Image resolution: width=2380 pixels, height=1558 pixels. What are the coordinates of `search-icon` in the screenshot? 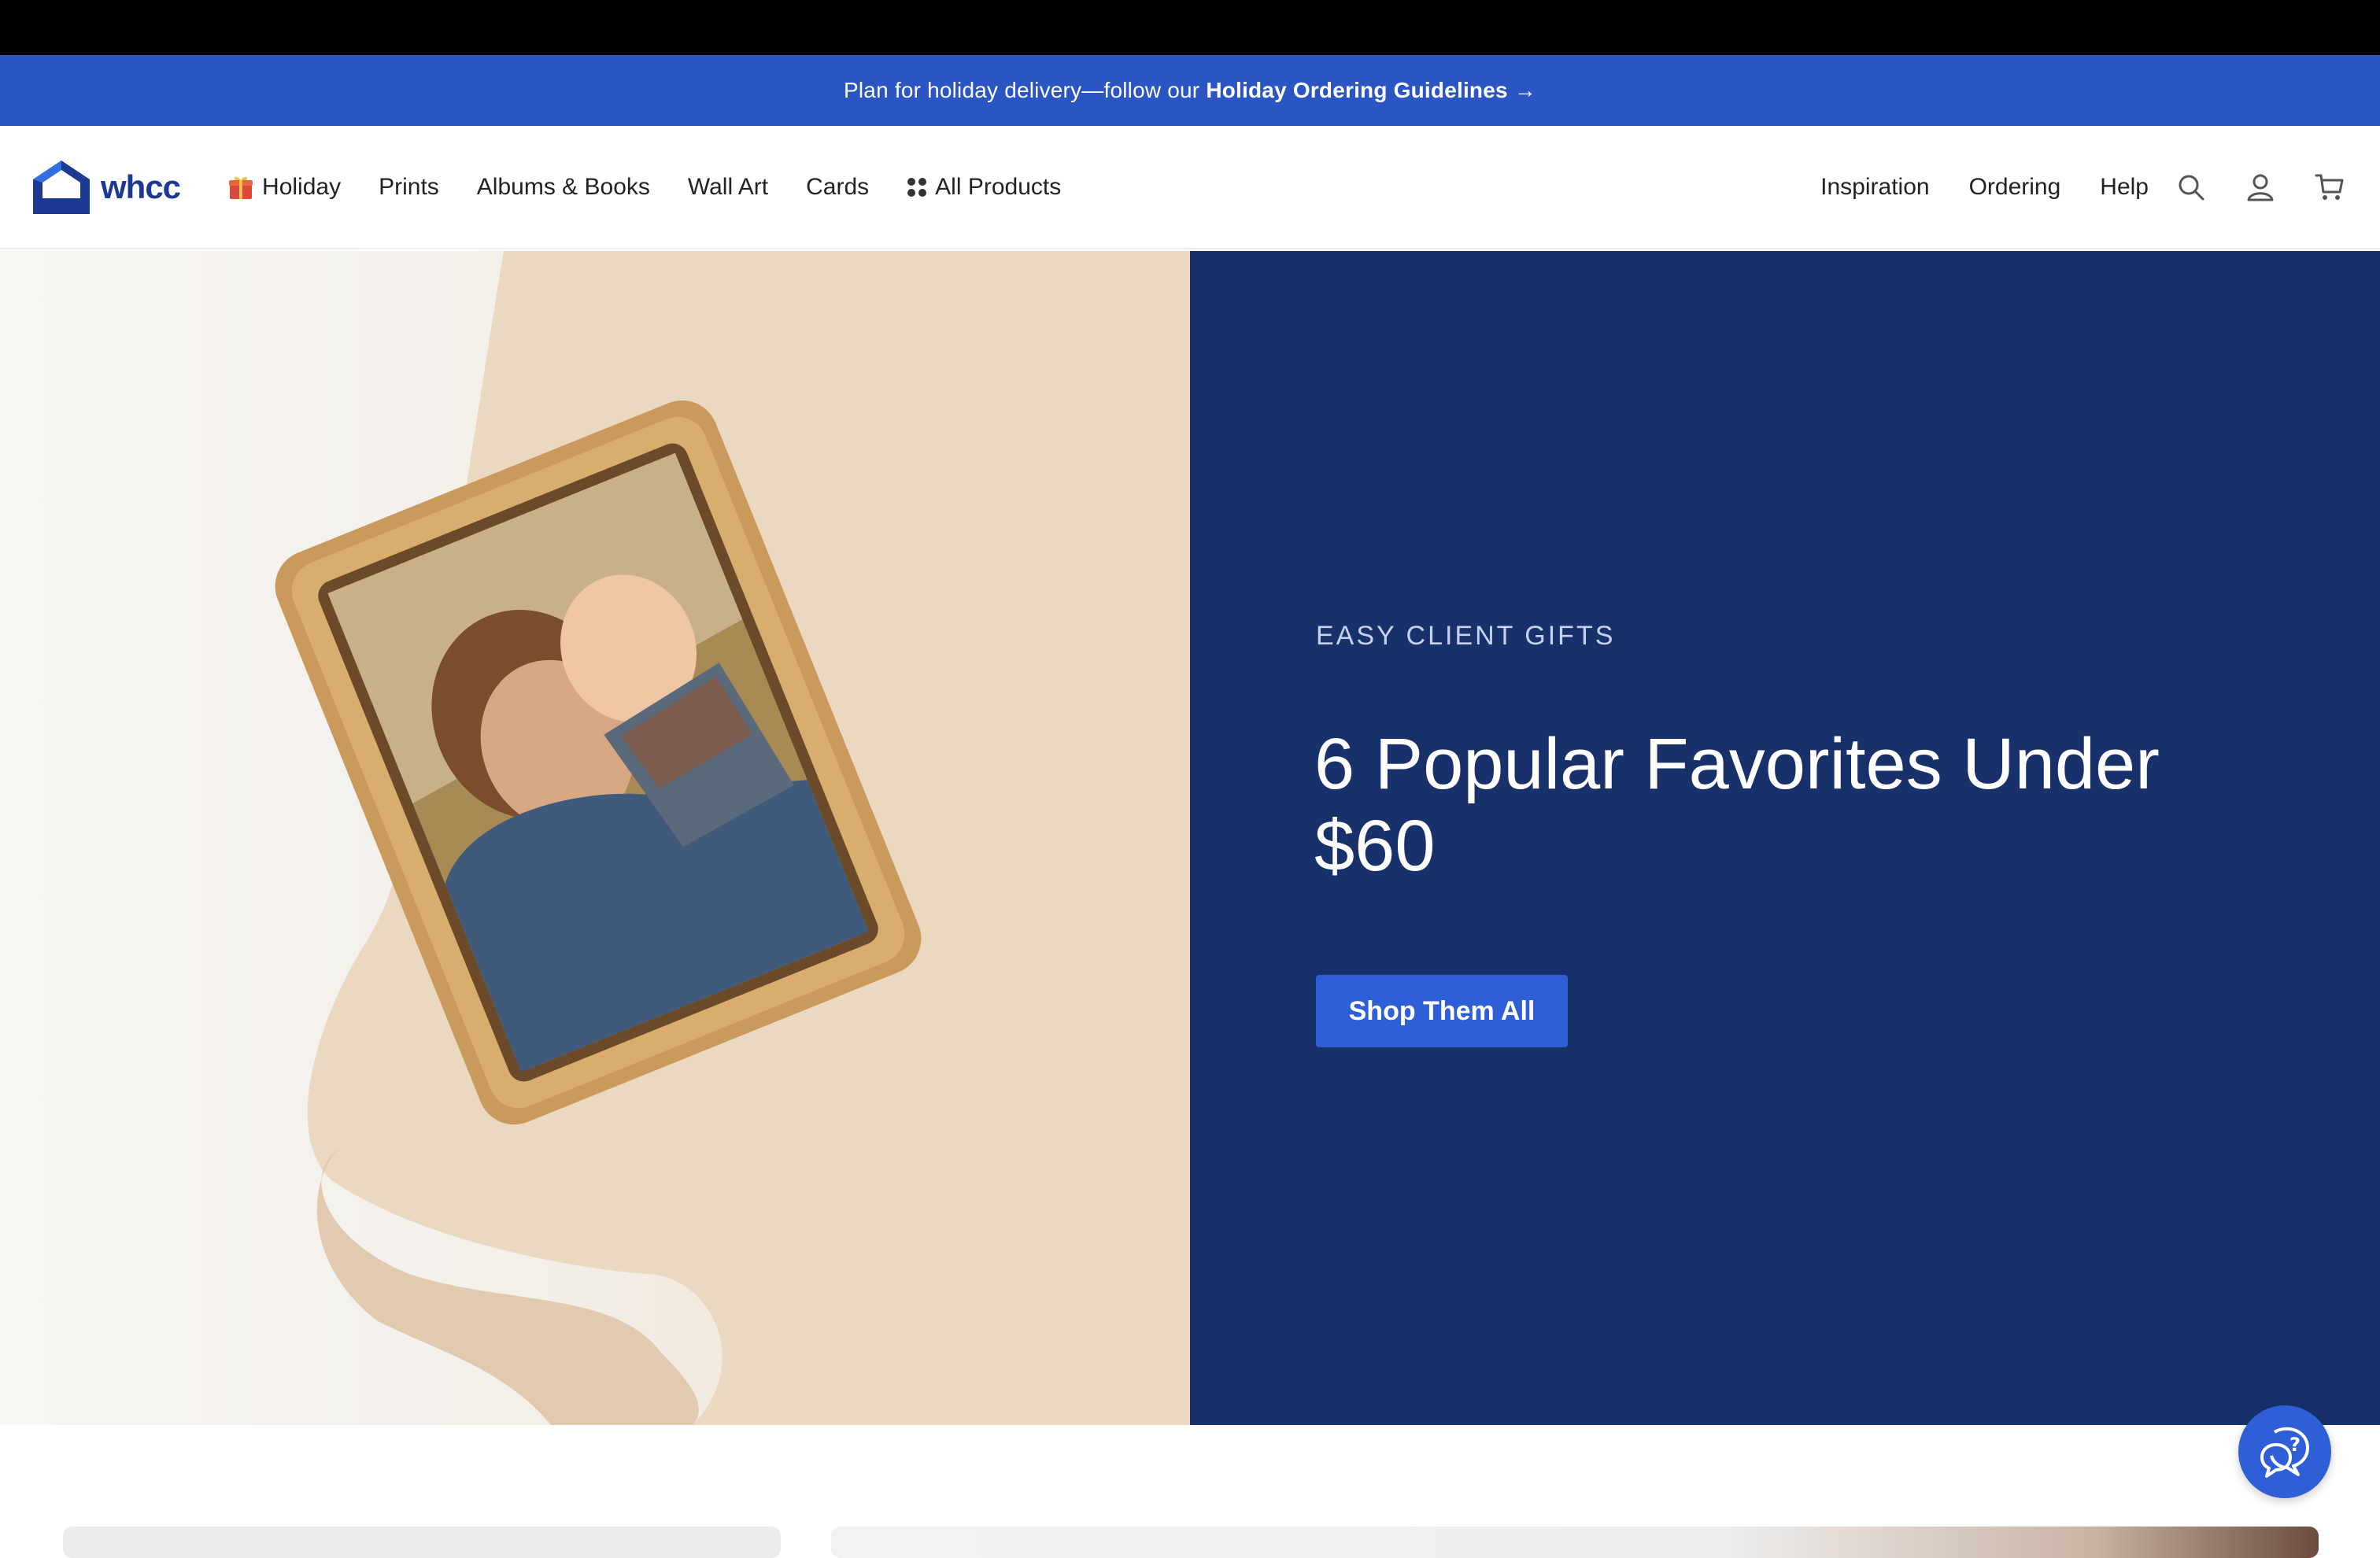 It's located at (2191, 187).